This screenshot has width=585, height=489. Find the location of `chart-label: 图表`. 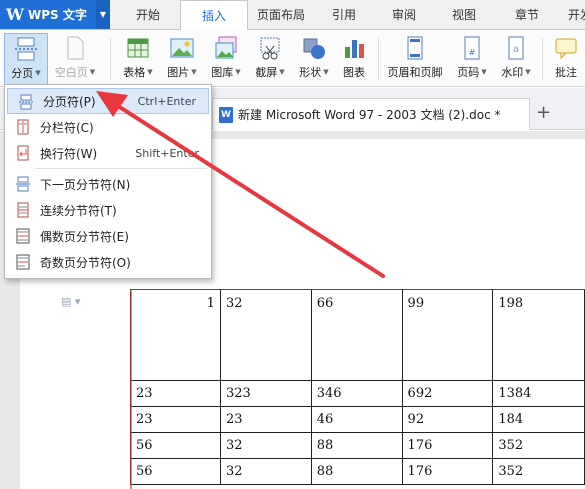

chart-label: 图表 is located at coordinates (354, 72).